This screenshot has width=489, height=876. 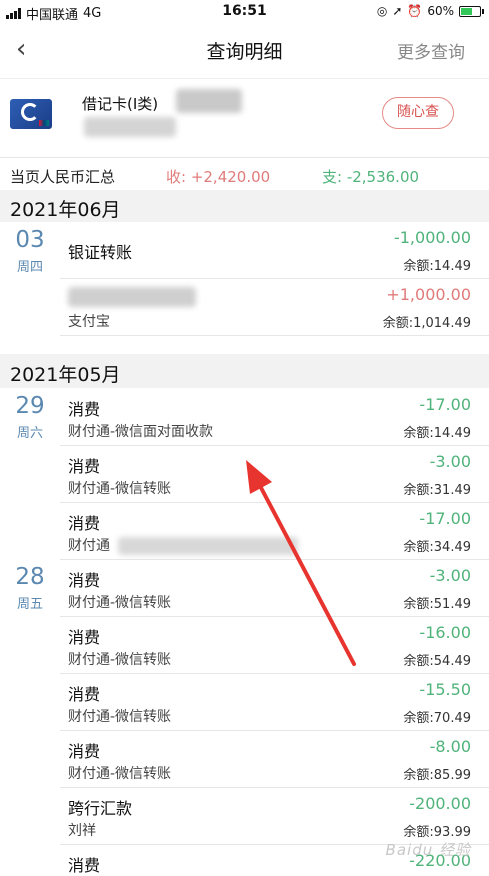 I want to click on card-type-label: 借记卡(Ⅰ类), so click(x=120, y=104).